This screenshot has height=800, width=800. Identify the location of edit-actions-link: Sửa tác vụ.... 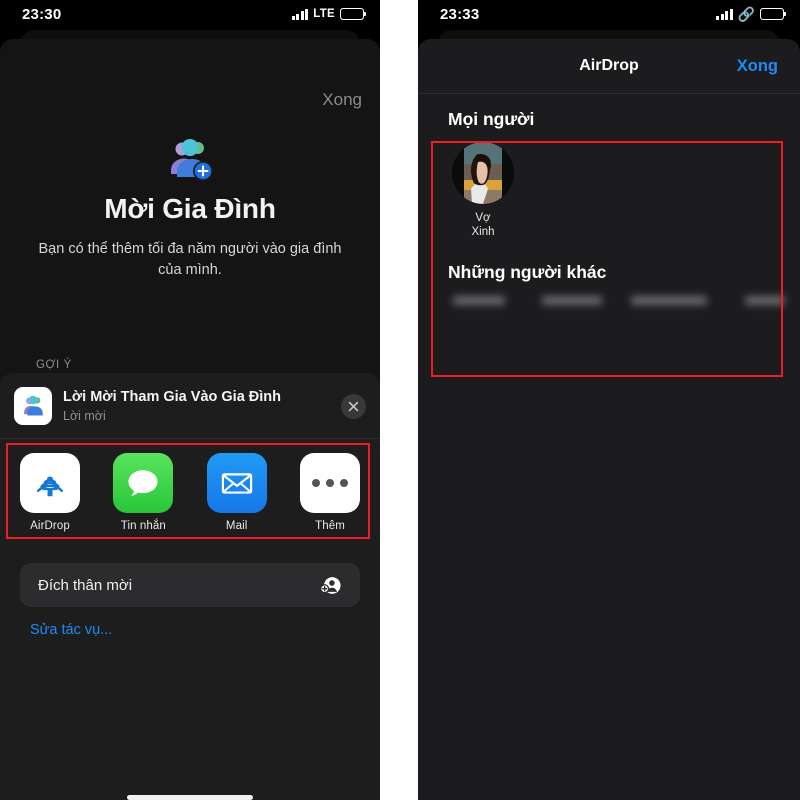
(71, 630).